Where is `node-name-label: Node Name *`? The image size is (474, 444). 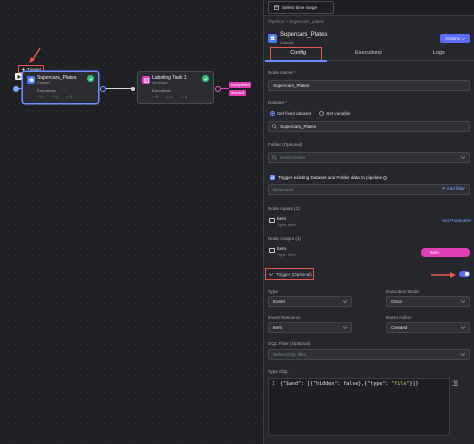
node-name-label: Node Name * is located at coordinates (282, 72).